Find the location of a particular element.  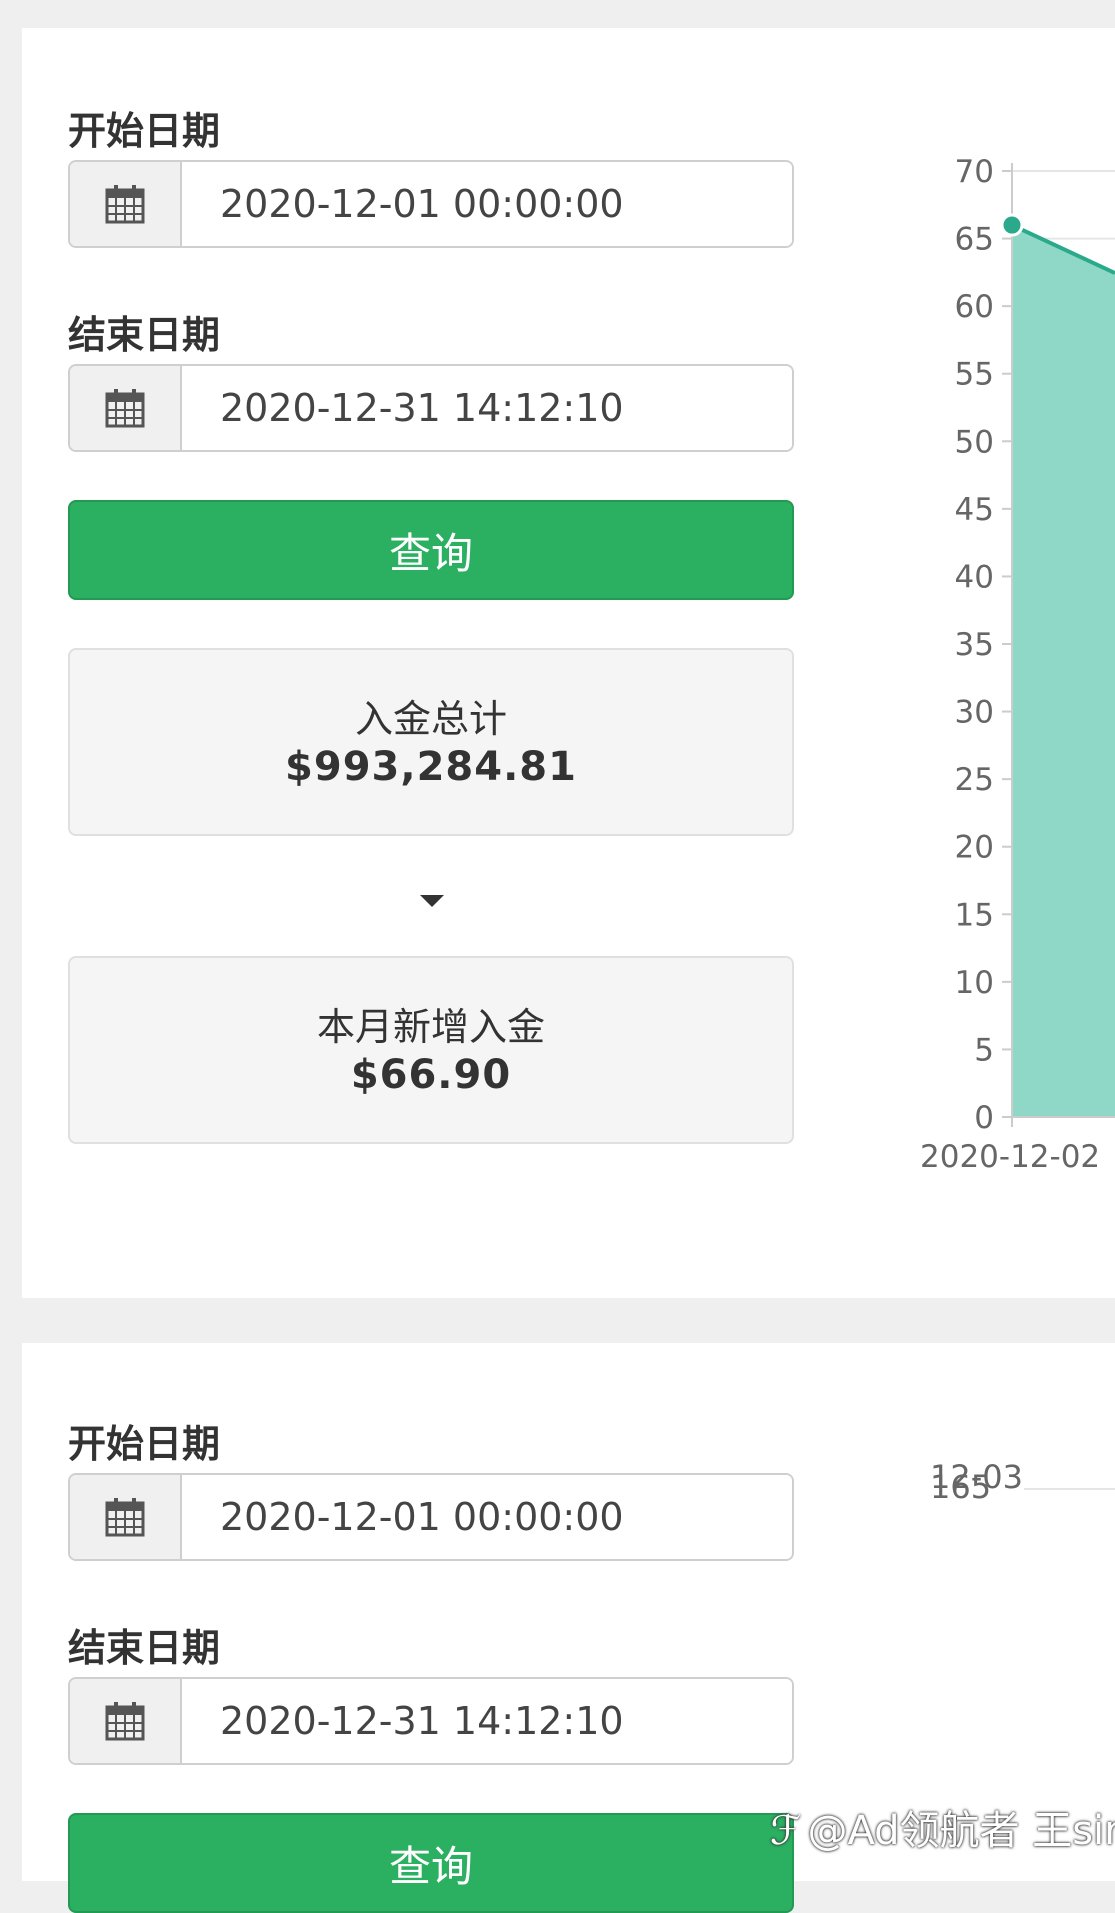

watermark-text: @Ad领航者 王sir is located at coordinates (961, 1831).